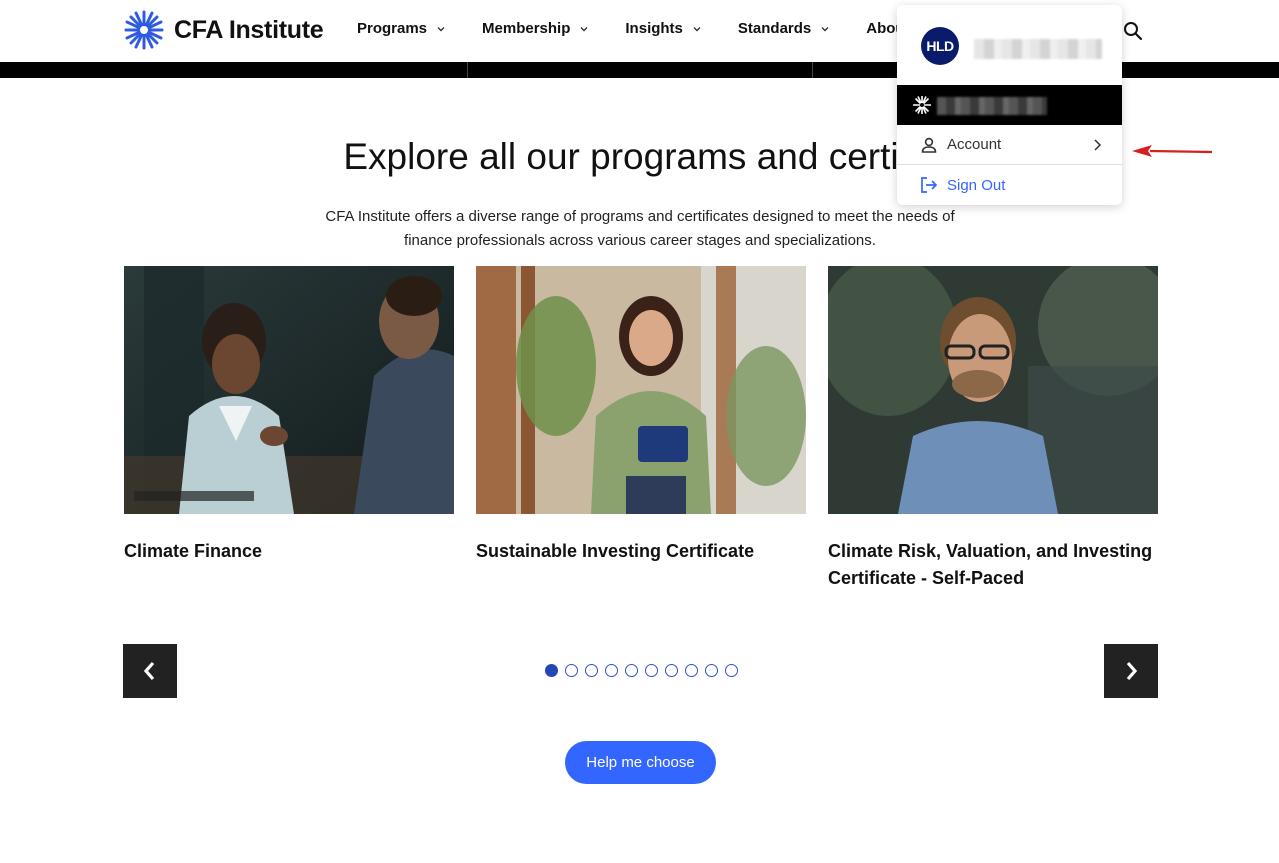  What do you see at coordinates (1009, 185) in the screenshot?
I see `sign-out-menu-item: Sign Out` at bounding box center [1009, 185].